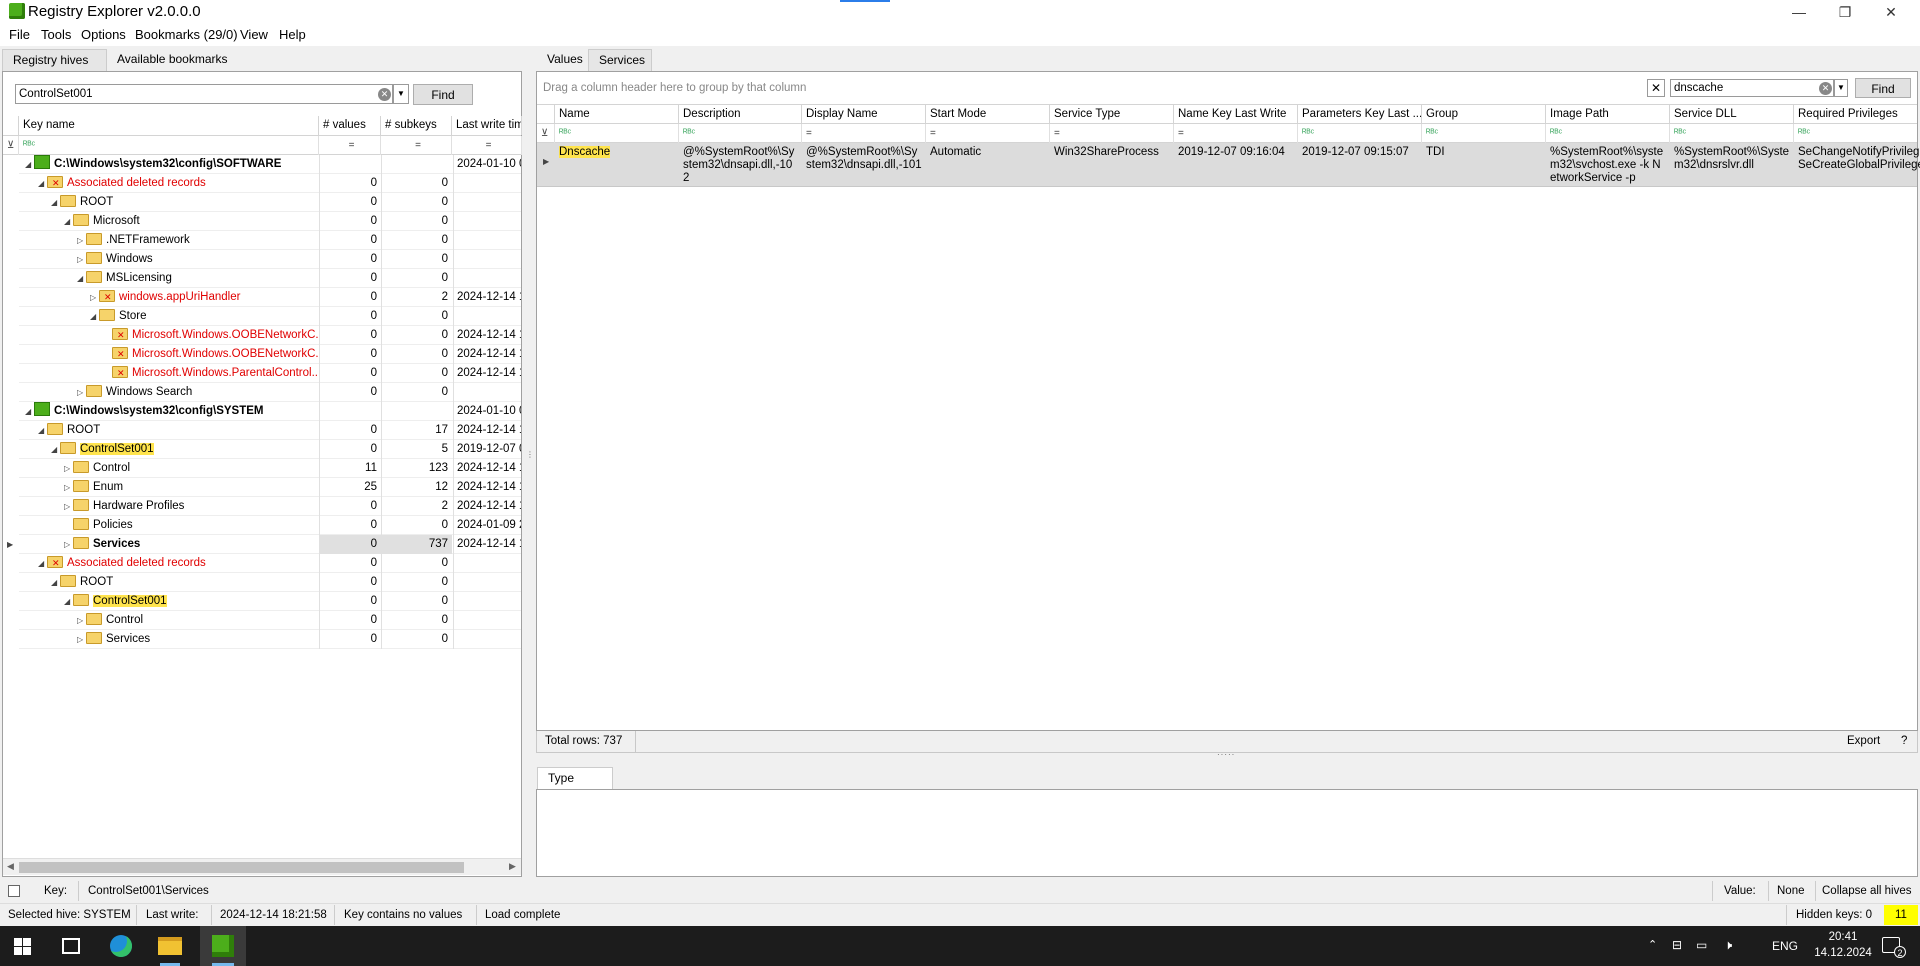 The height and width of the screenshot is (966, 1920). Describe the element at coordinates (1652, 944) in the screenshot. I see `show-hidden-icons-chevron-icon: ⌃` at that location.